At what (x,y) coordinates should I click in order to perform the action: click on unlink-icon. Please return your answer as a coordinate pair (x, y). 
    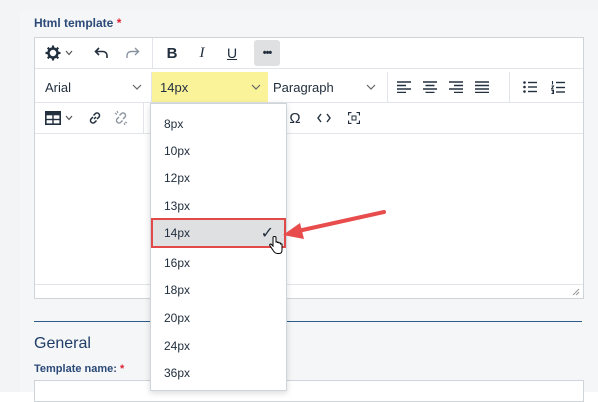
    Looking at the image, I should click on (121, 118).